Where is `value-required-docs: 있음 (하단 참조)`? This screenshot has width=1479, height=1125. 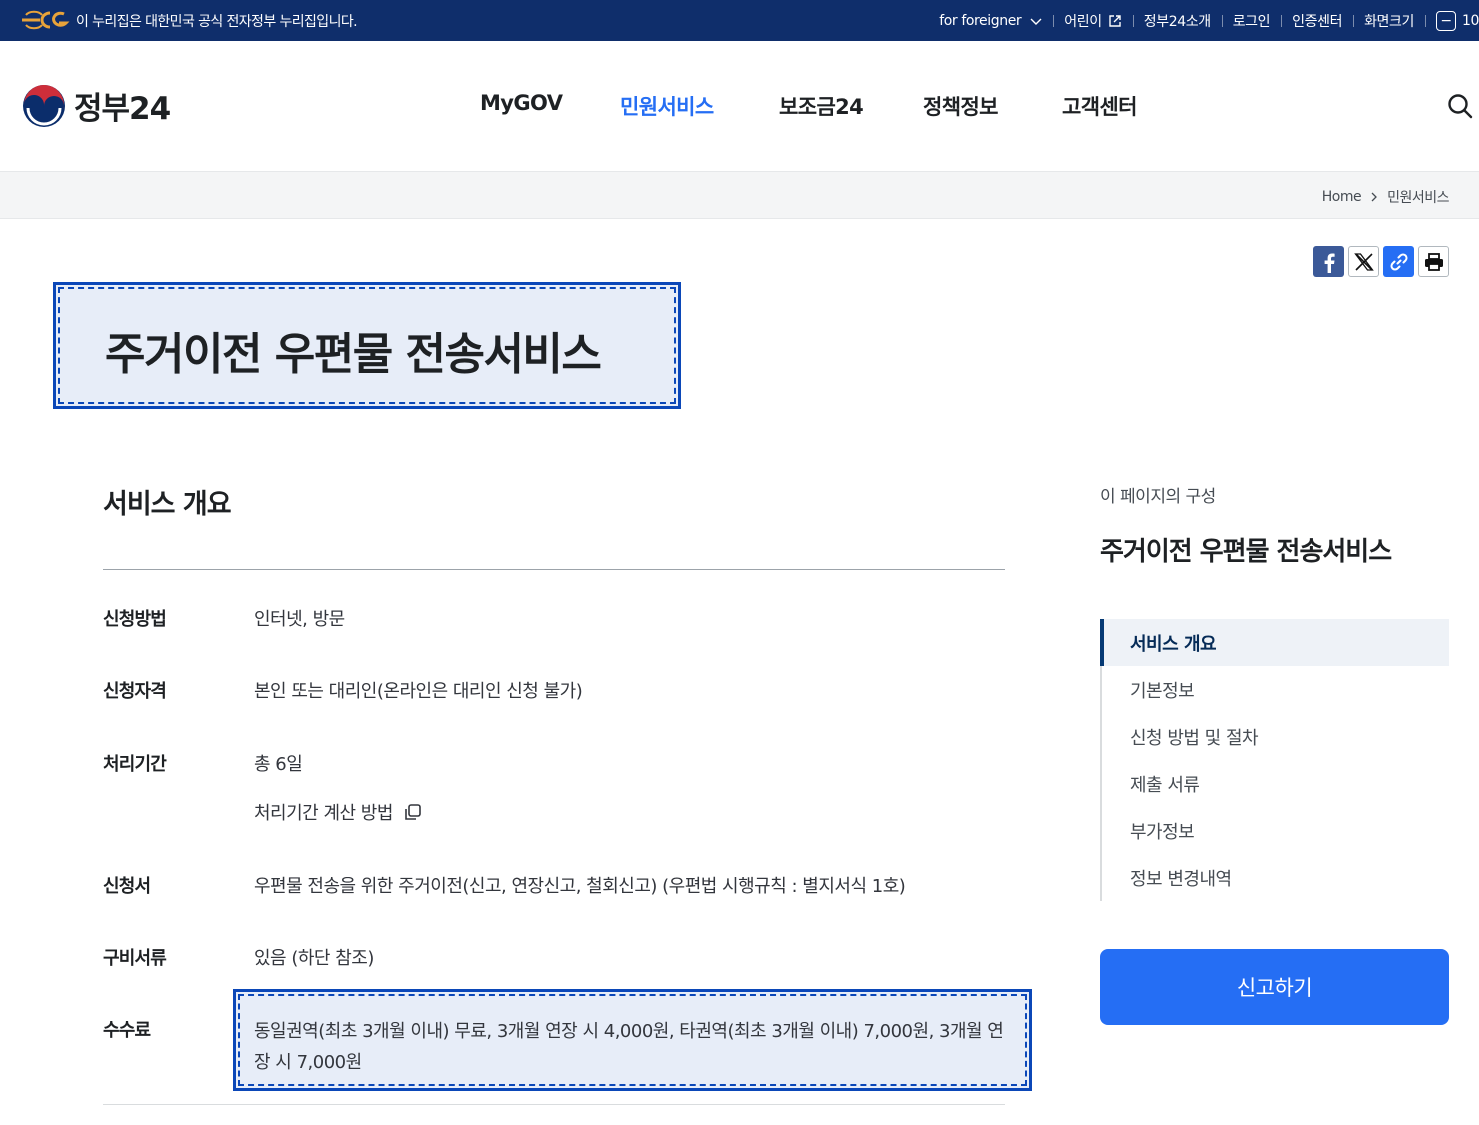 value-required-docs: 있음 (하단 참조) is located at coordinates (314, 958).